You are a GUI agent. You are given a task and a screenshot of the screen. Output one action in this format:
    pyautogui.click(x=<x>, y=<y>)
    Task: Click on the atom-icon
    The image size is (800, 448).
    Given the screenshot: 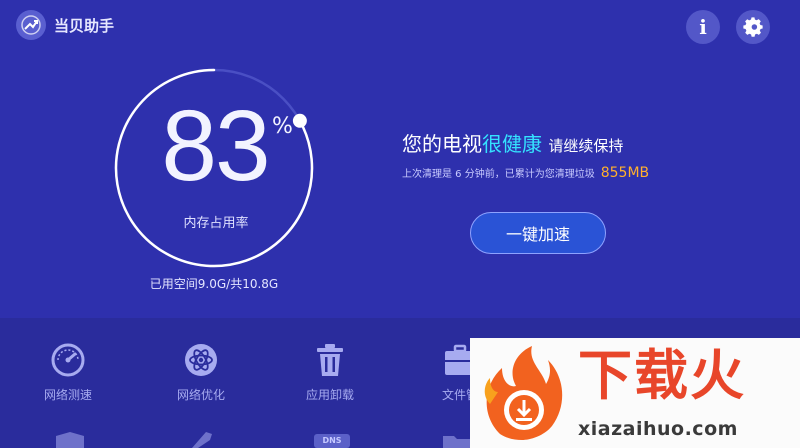 What is the action you would take?
    pyautogui.click(x=201, y=360)
    